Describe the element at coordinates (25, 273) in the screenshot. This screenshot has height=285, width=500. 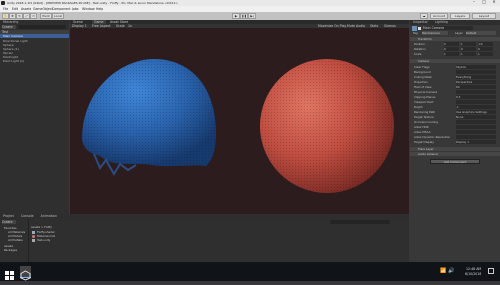
I see `unity-taskbar-icon` at that location.